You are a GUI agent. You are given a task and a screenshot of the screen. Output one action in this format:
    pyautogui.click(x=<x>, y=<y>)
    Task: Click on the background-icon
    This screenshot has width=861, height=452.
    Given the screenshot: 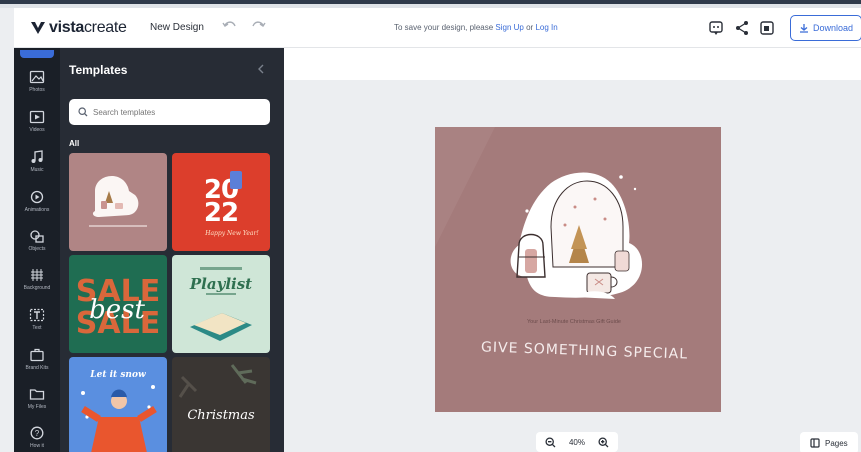 What is the action you would take?
    pyautogui.click(x=37, y=275)
    